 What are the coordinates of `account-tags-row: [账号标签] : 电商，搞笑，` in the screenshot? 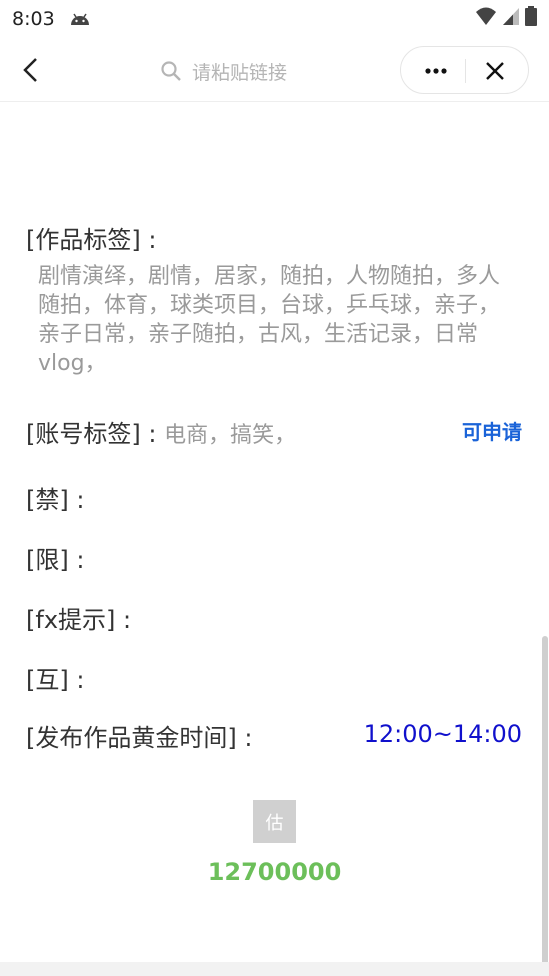 It's located at (161, 431).